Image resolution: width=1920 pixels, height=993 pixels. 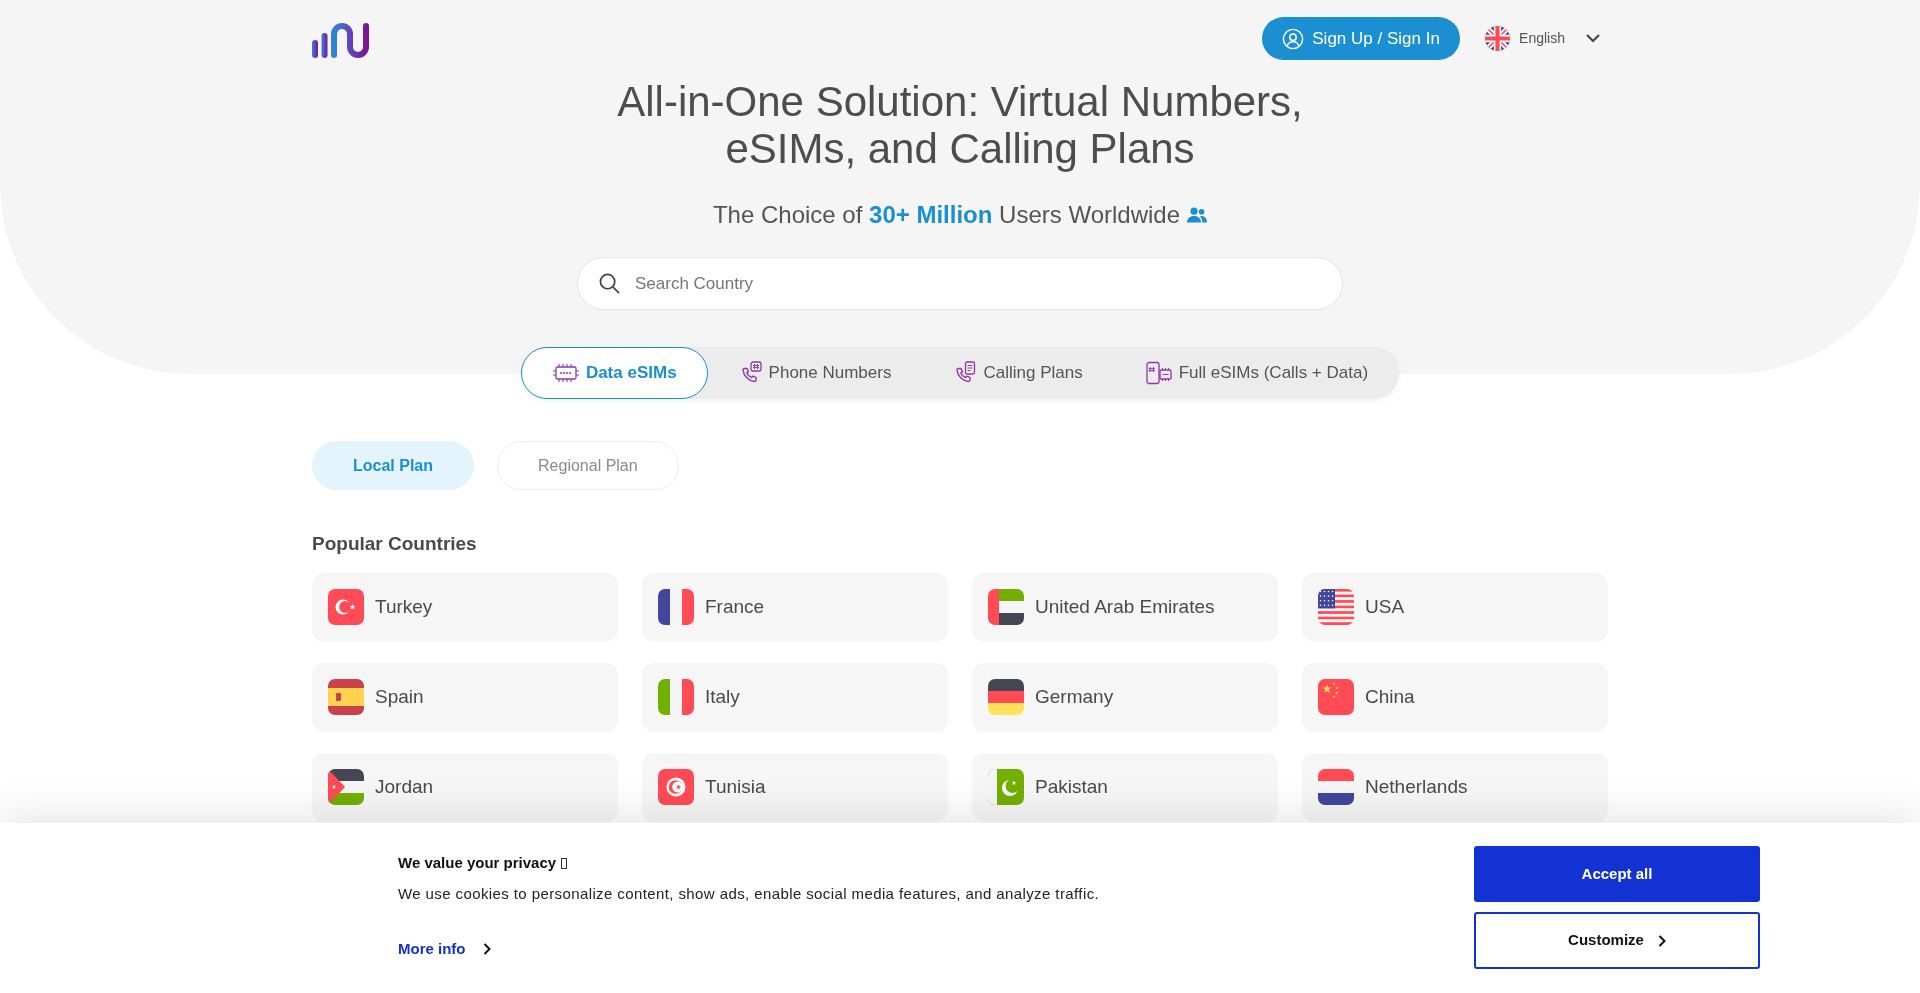 What do you see at coordinates (946, 215) in the screenshot?
I see `hero-subtitle: The Choice of 30+ Million Users Worldwide` at bounding box center [946, 215].